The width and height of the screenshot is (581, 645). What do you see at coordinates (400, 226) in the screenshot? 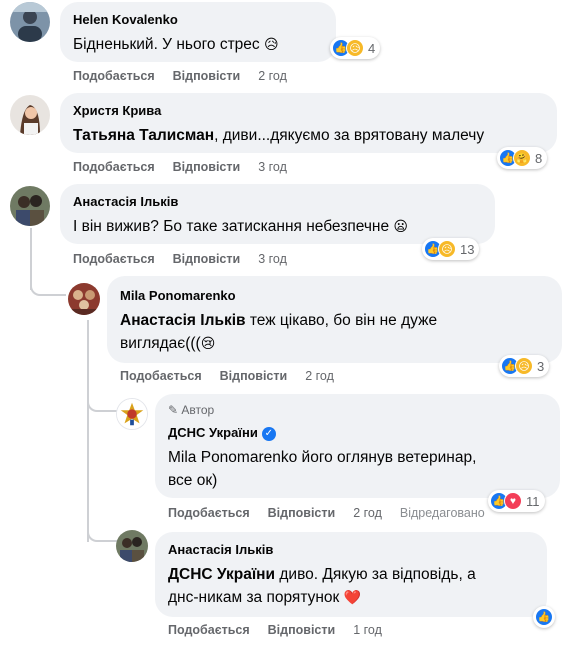
I see `frowning-emoji: 😦` at bounding box center [400, 226].